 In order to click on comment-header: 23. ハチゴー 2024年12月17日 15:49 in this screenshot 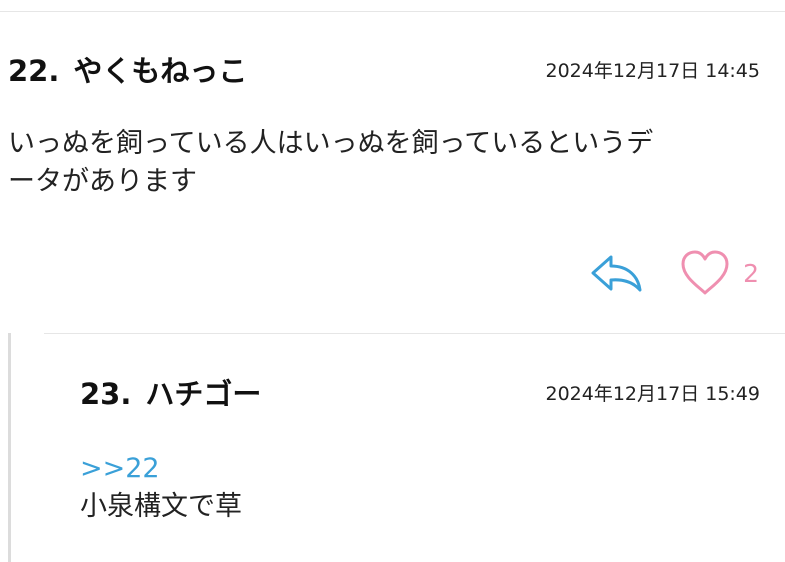, I will do `click(420, 392)`.